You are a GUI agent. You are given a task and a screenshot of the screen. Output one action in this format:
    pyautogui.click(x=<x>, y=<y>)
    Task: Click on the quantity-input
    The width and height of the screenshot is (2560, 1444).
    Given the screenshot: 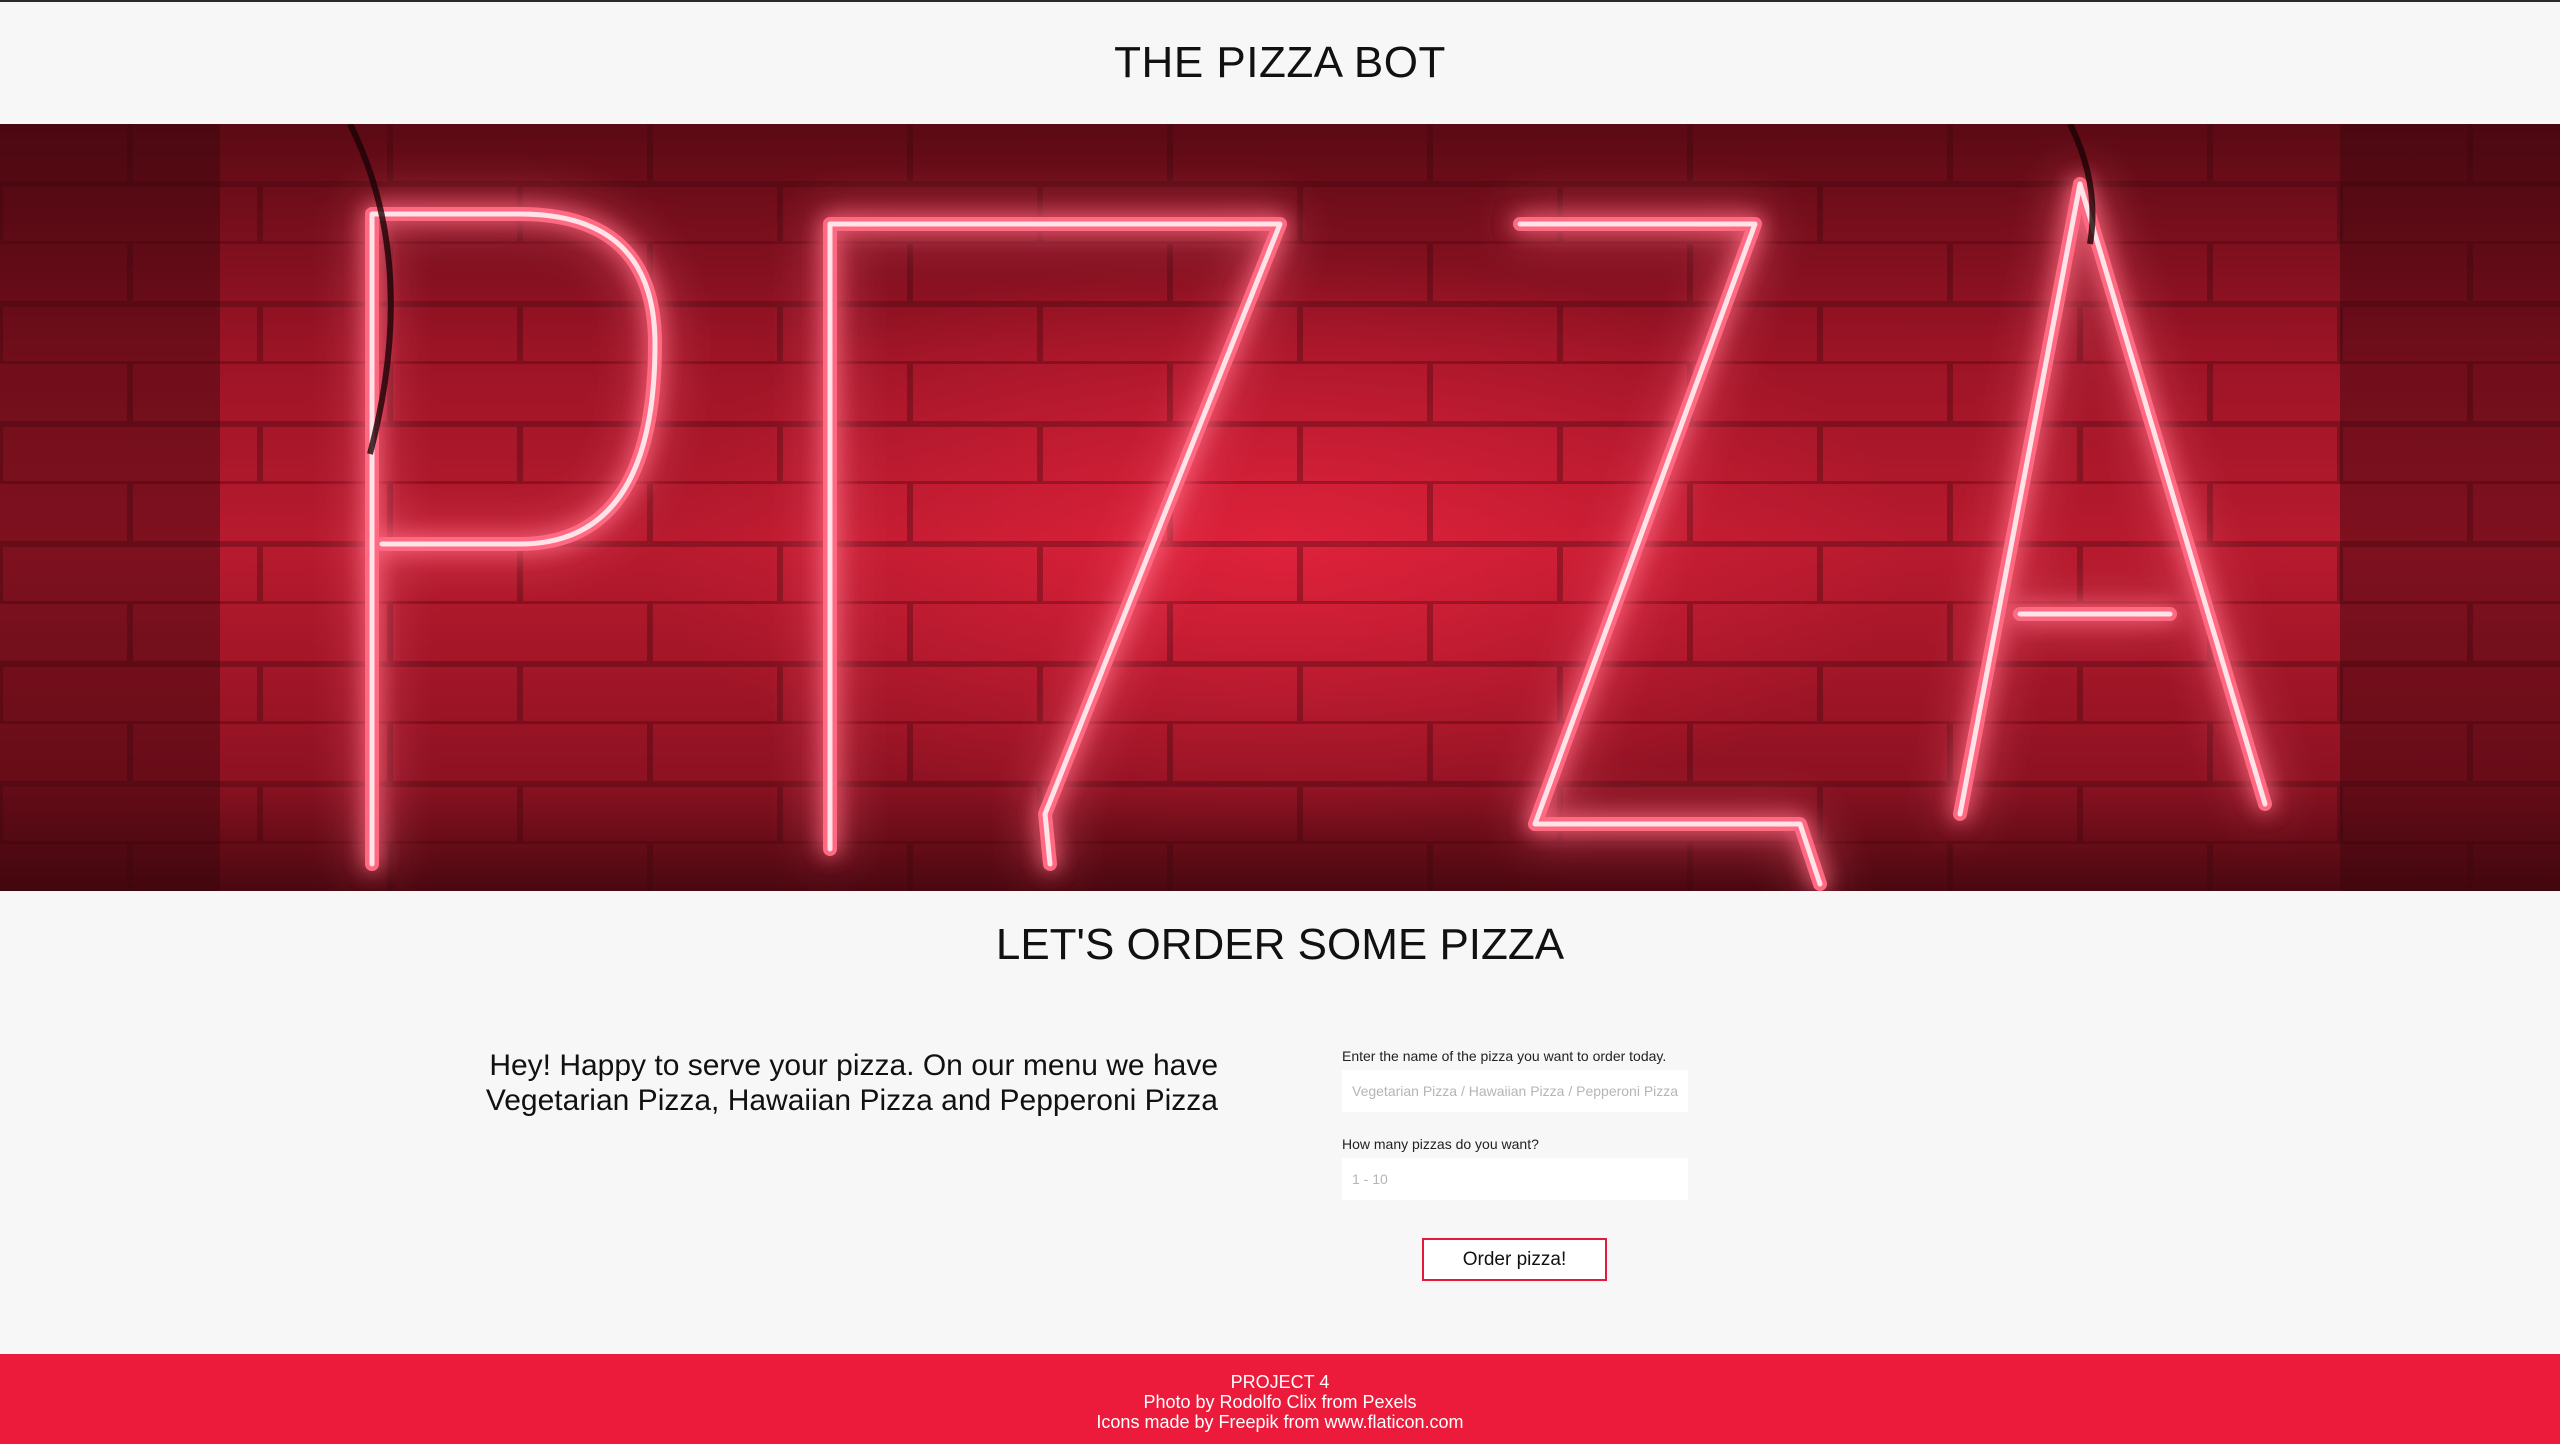 What is the action you would take?
    pyautogui.click(x=1515, y=1179)
    